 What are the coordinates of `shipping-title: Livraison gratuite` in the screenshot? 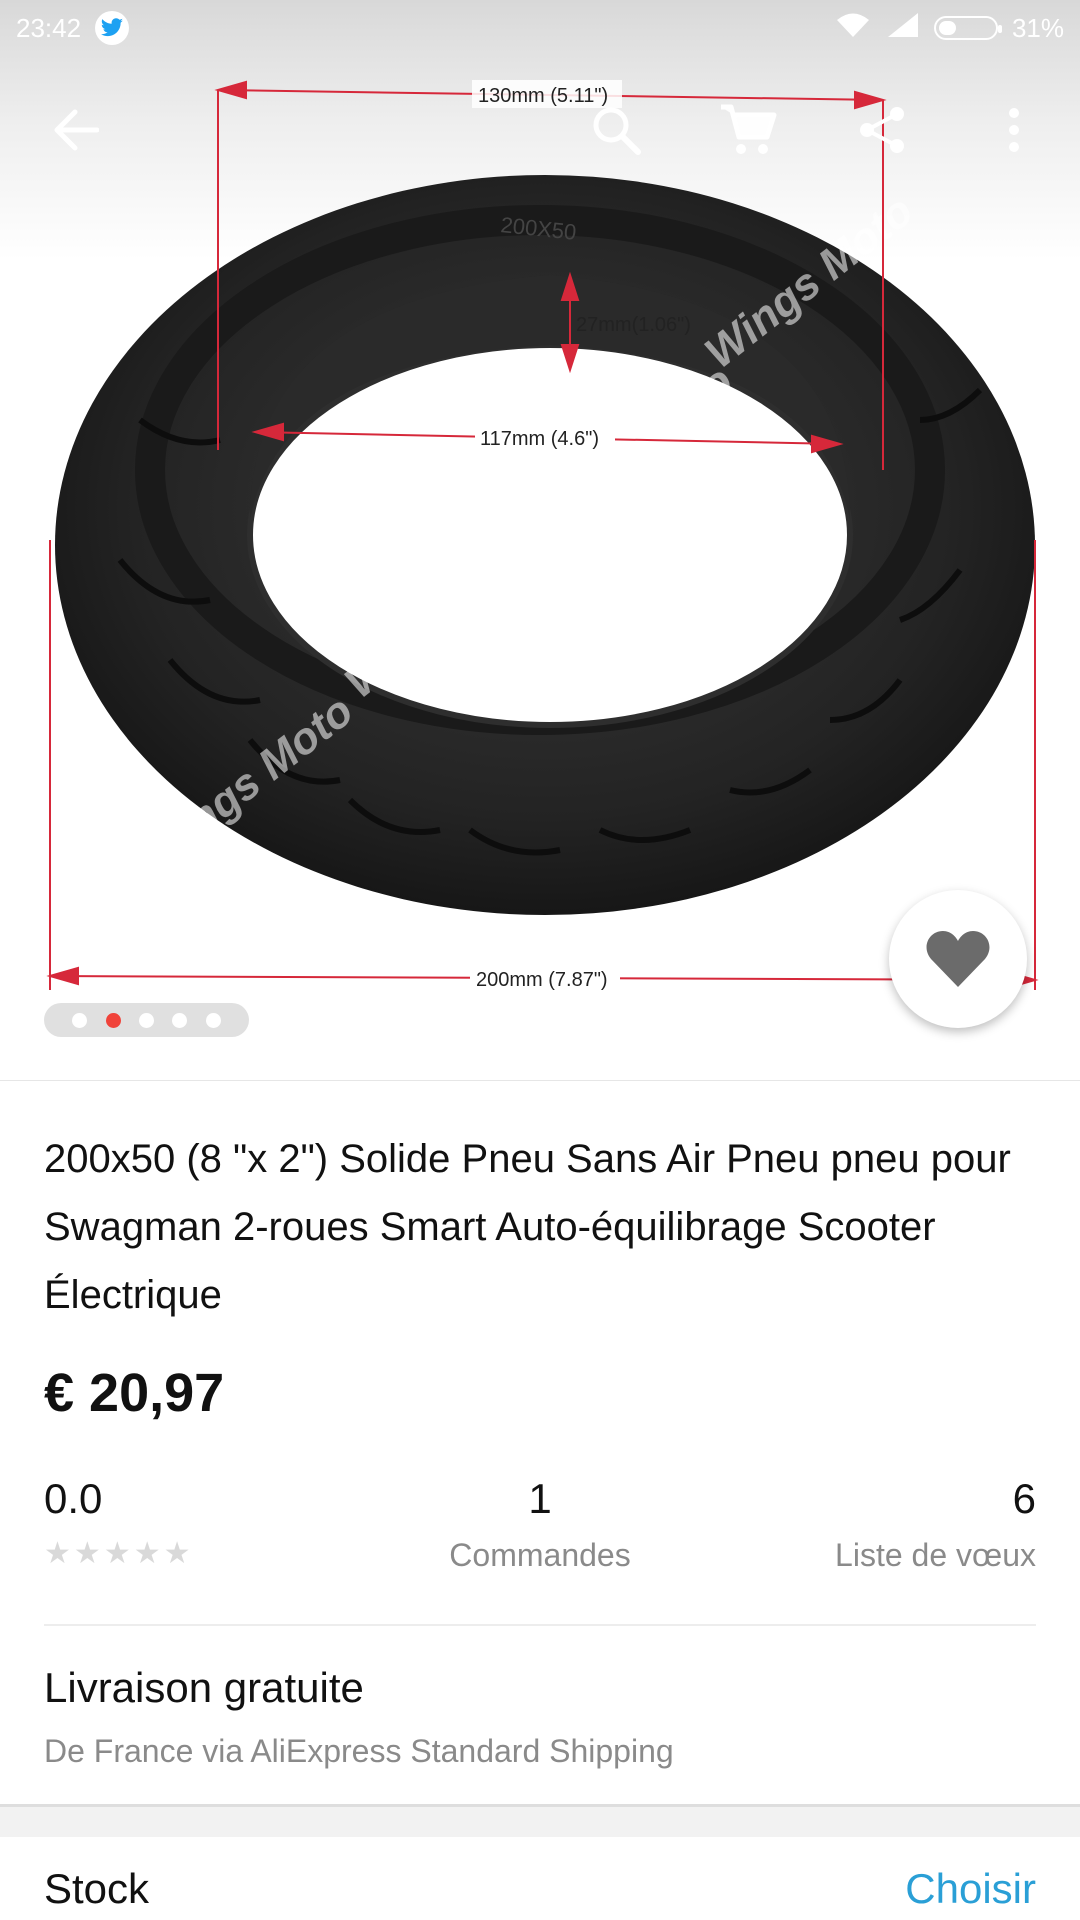 It's located at (204, 1688).